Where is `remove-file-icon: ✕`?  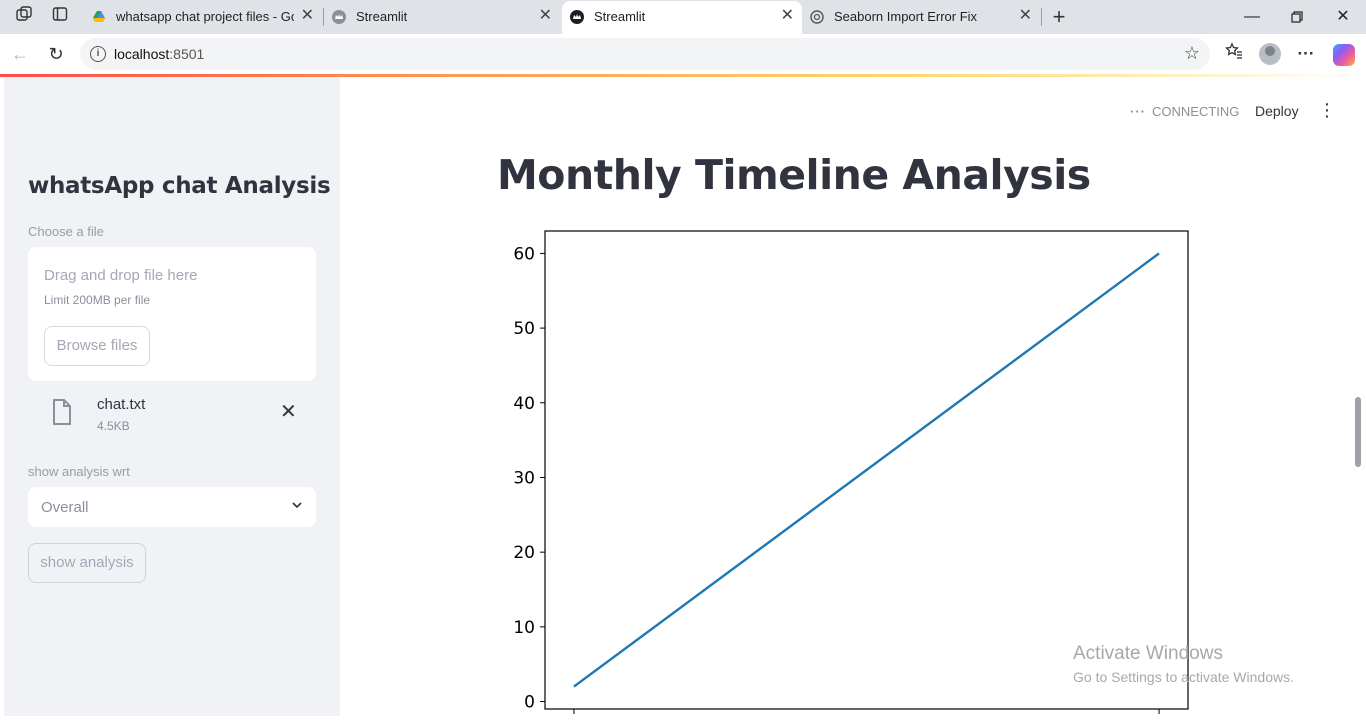 remove-file-icon: ✕ is located at coordinates (288, 411).